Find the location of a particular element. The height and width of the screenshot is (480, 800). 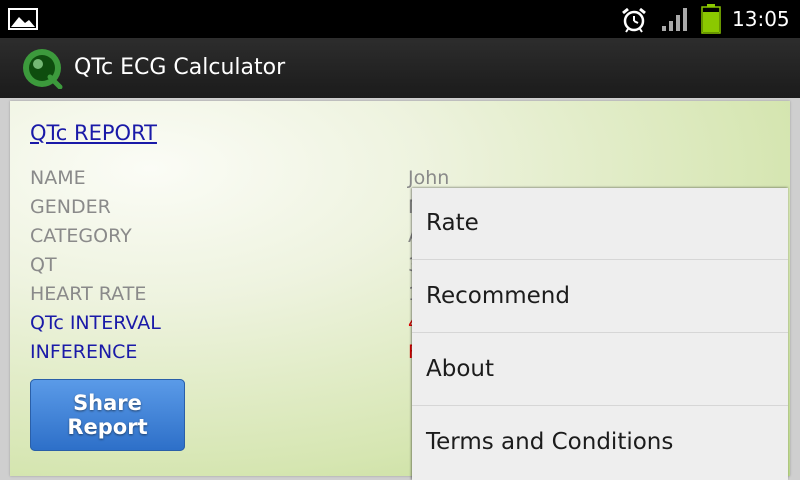

clock-time: 13:05 is located at coordinates (761, 19).